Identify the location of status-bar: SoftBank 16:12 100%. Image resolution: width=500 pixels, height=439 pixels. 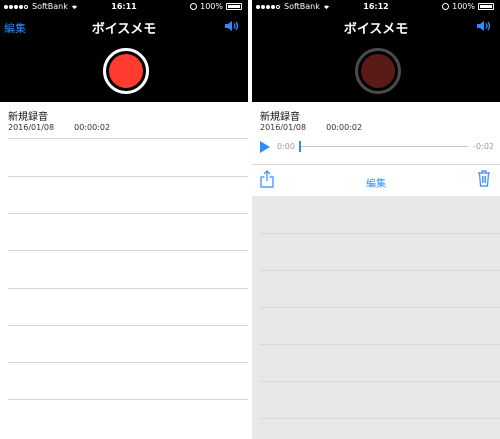
(376, 7).